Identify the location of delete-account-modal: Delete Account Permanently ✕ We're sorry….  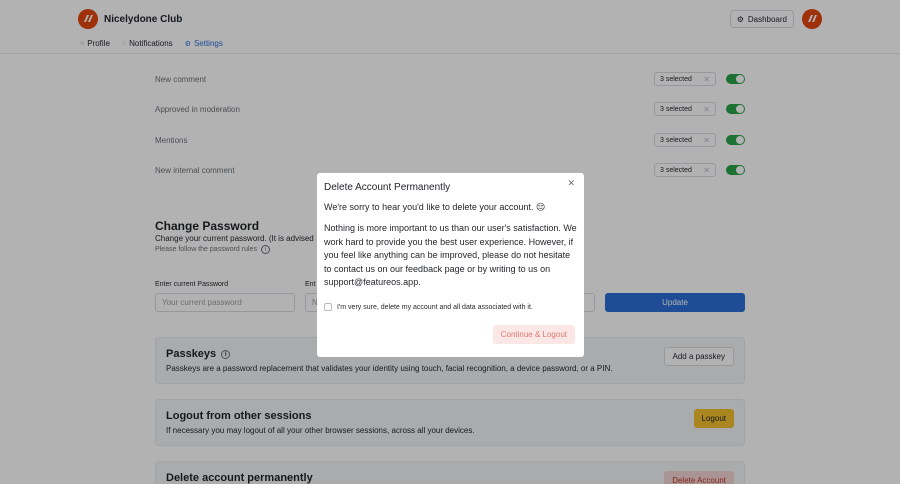
(450, 265).